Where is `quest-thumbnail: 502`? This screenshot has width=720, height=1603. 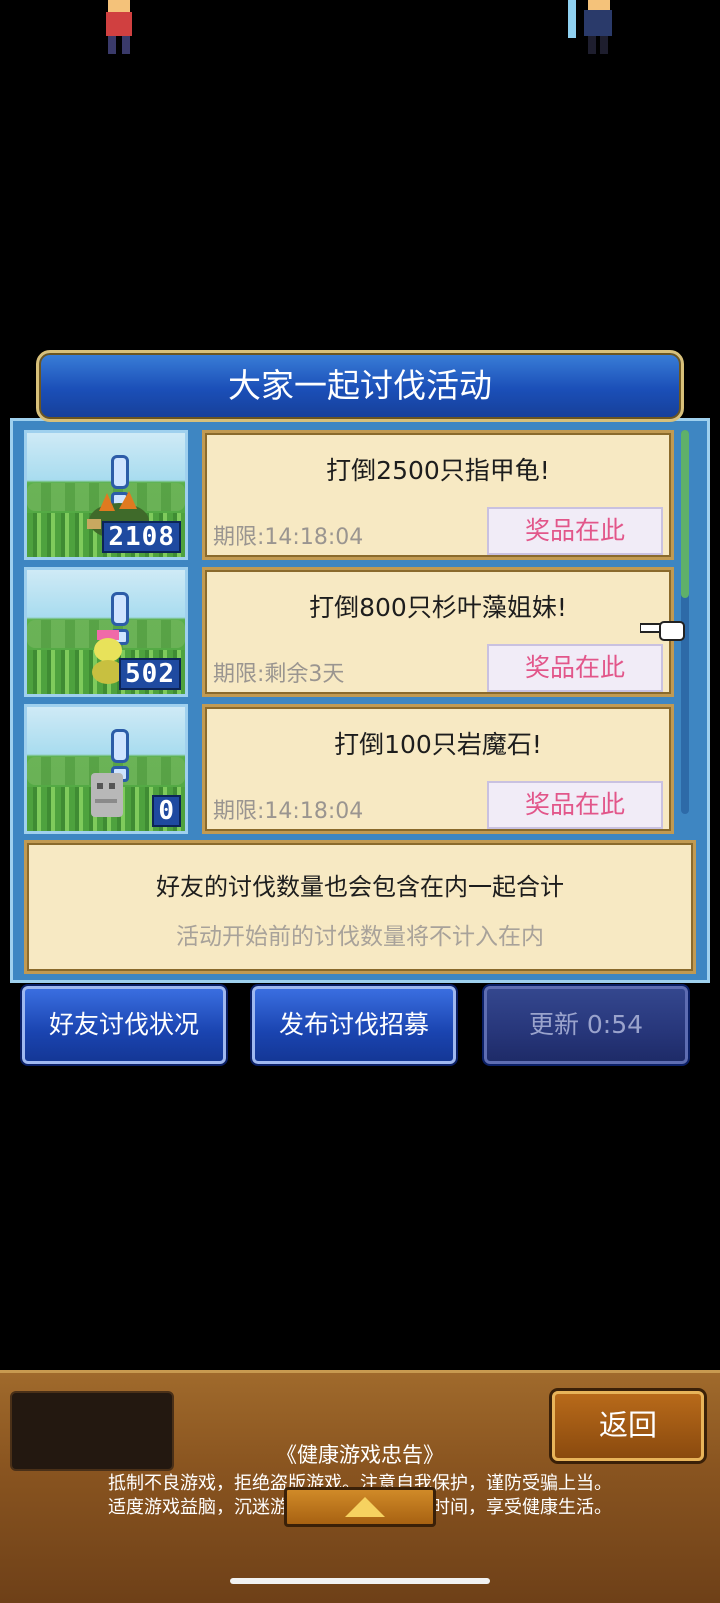
quest-thumbnail: 502 is located at coordinates (106, 632).